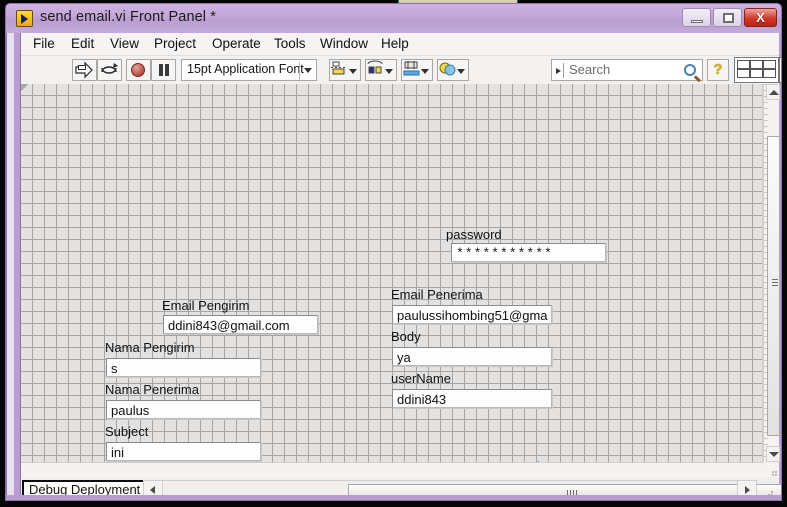 Image resolution: width=787 pixels, height=507 pixels. Describe the element at coordinates (245, 69) in the screenshot. I see `font-selector-label: 15pt Application Font` at that location.